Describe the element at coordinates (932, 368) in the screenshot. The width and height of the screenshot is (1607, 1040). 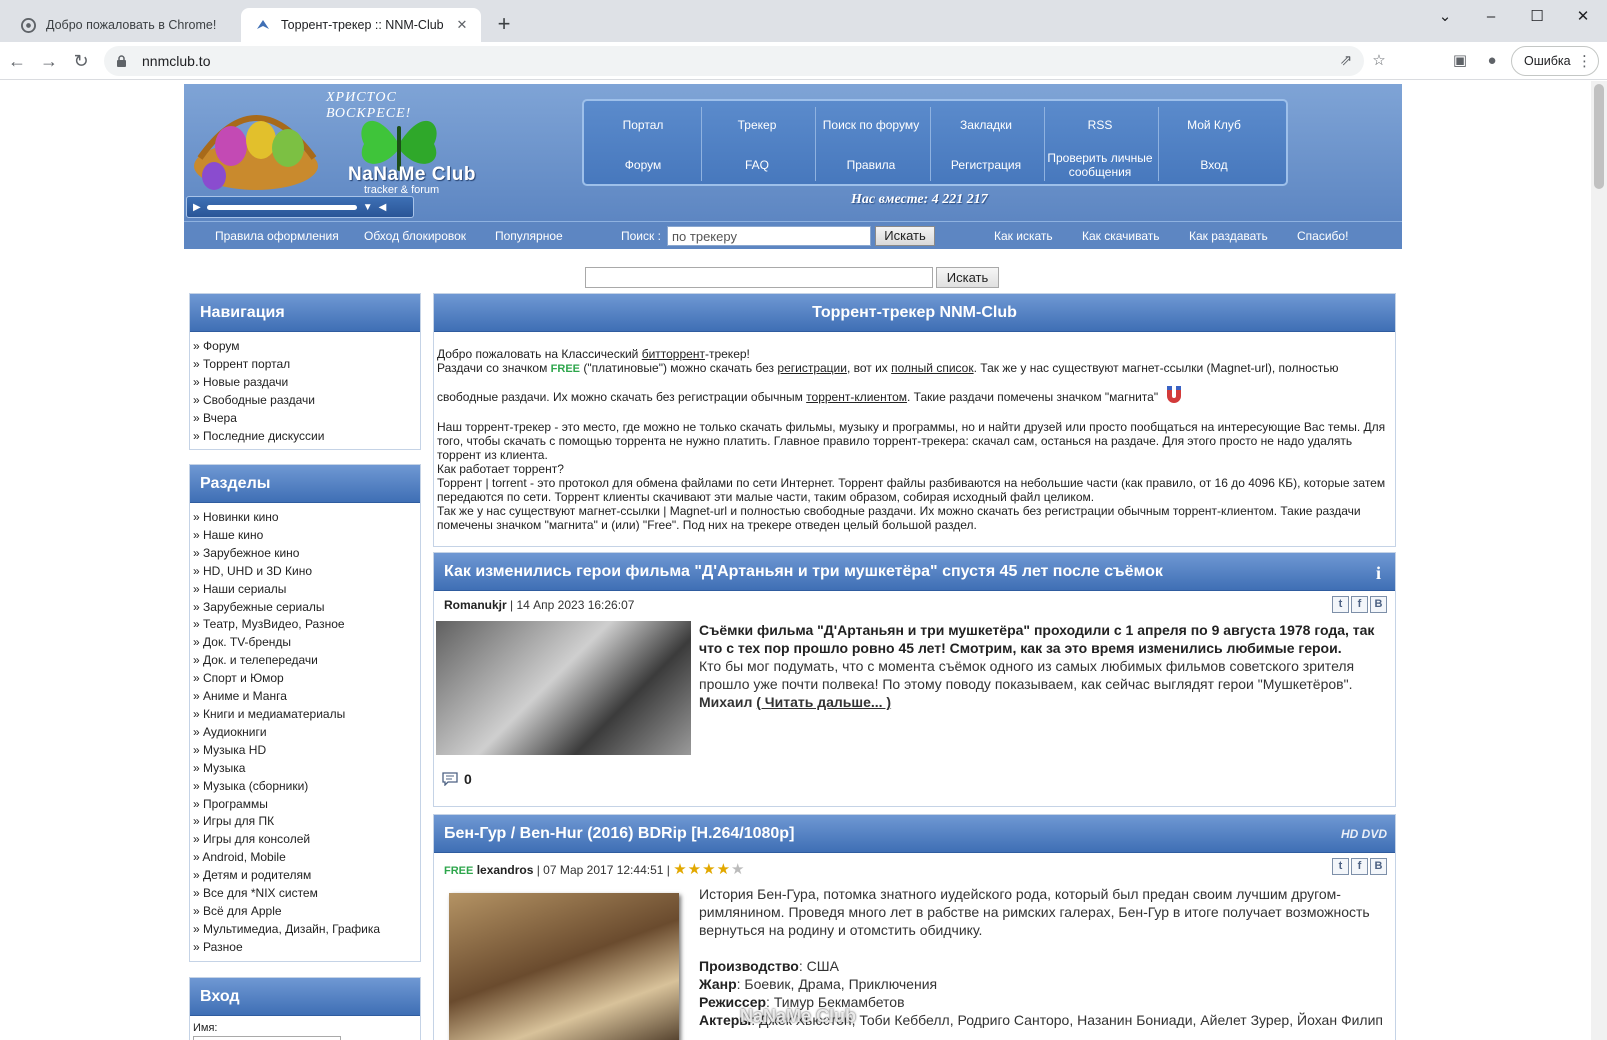
I see `link-full-list: полный список` at that location.